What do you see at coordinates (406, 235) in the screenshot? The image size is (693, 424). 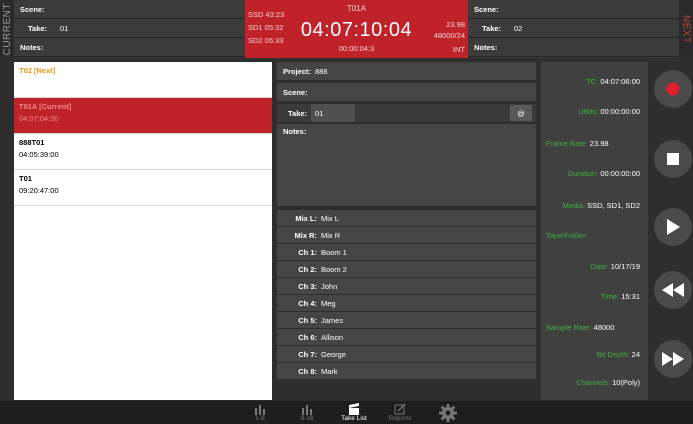 I see `channel-row-mix-r: Mix R` at bounding box center [406, 235].